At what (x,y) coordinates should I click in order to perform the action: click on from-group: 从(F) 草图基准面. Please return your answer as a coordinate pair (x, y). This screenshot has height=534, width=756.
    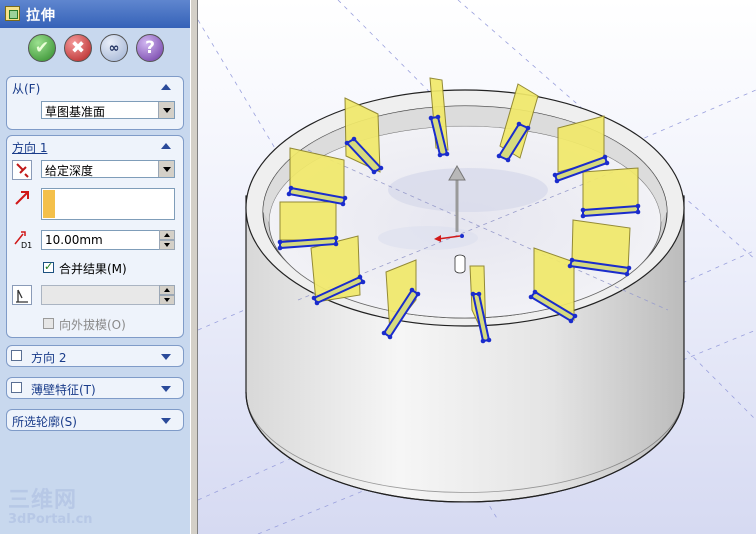
    Looking at the image, I should click on (95, 103).